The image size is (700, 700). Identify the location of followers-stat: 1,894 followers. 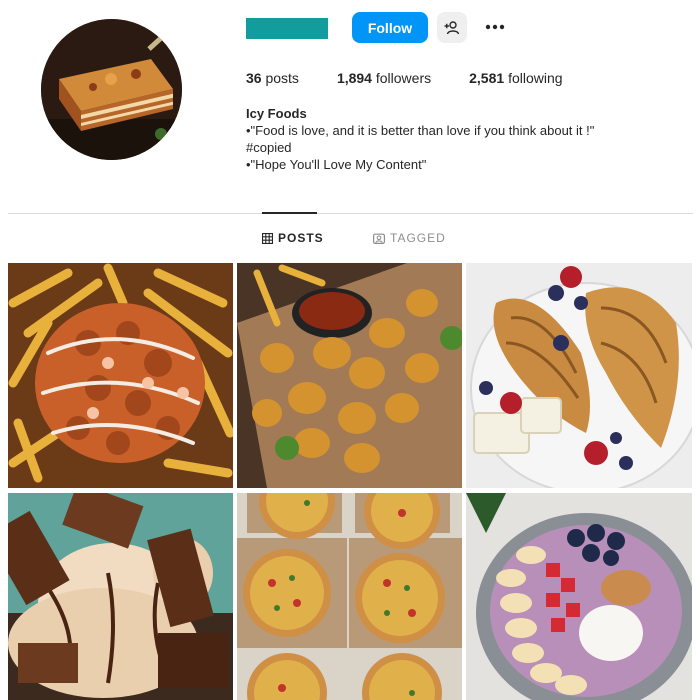
(384, 78).